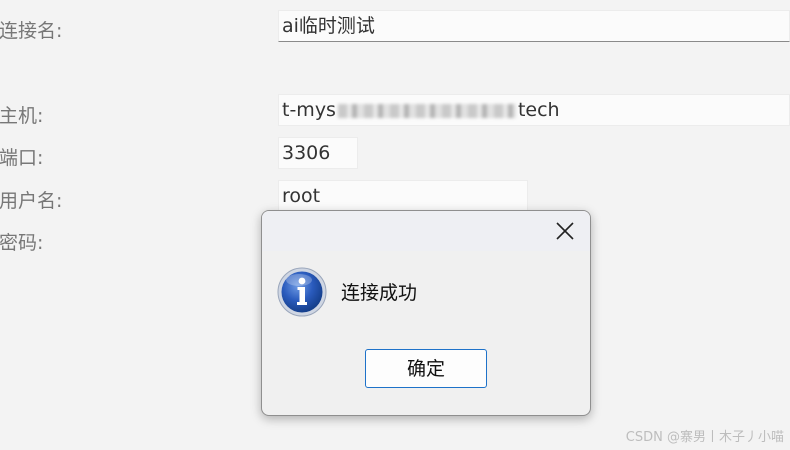 This screenshot has width=790, height=450. Describe the element at coordinates (538, 110) in the screenshot. I see `host-value-suffix: tech` at that location.